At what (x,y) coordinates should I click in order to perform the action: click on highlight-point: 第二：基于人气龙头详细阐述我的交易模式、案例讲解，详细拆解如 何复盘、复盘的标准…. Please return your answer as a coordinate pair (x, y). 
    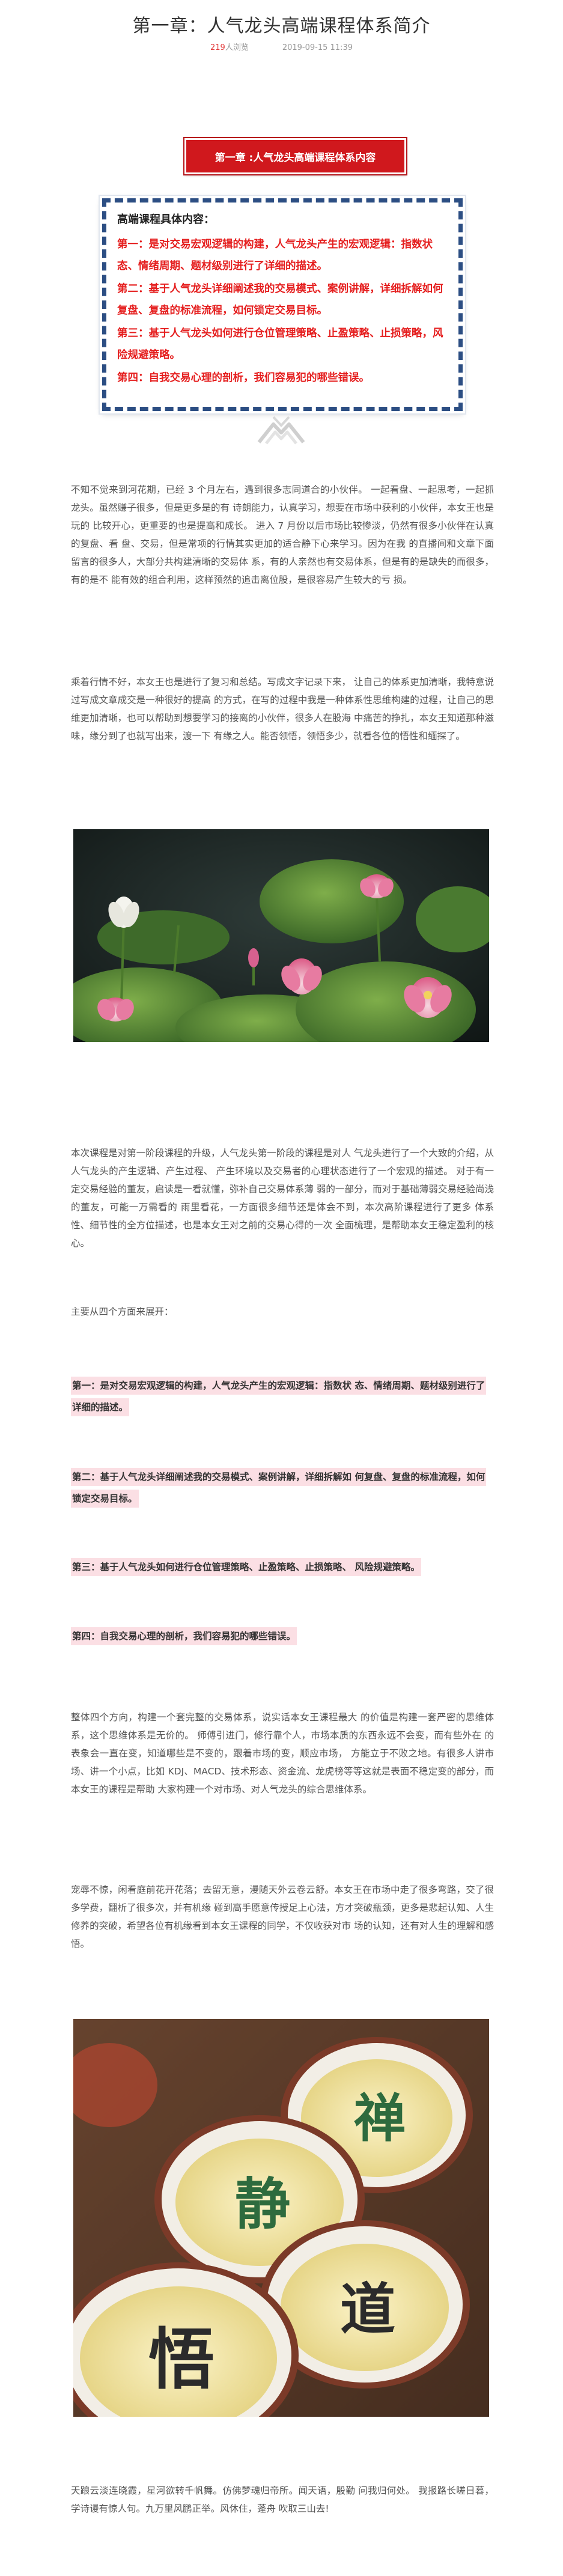
    Looking at the image, I should click on (282, 1487).